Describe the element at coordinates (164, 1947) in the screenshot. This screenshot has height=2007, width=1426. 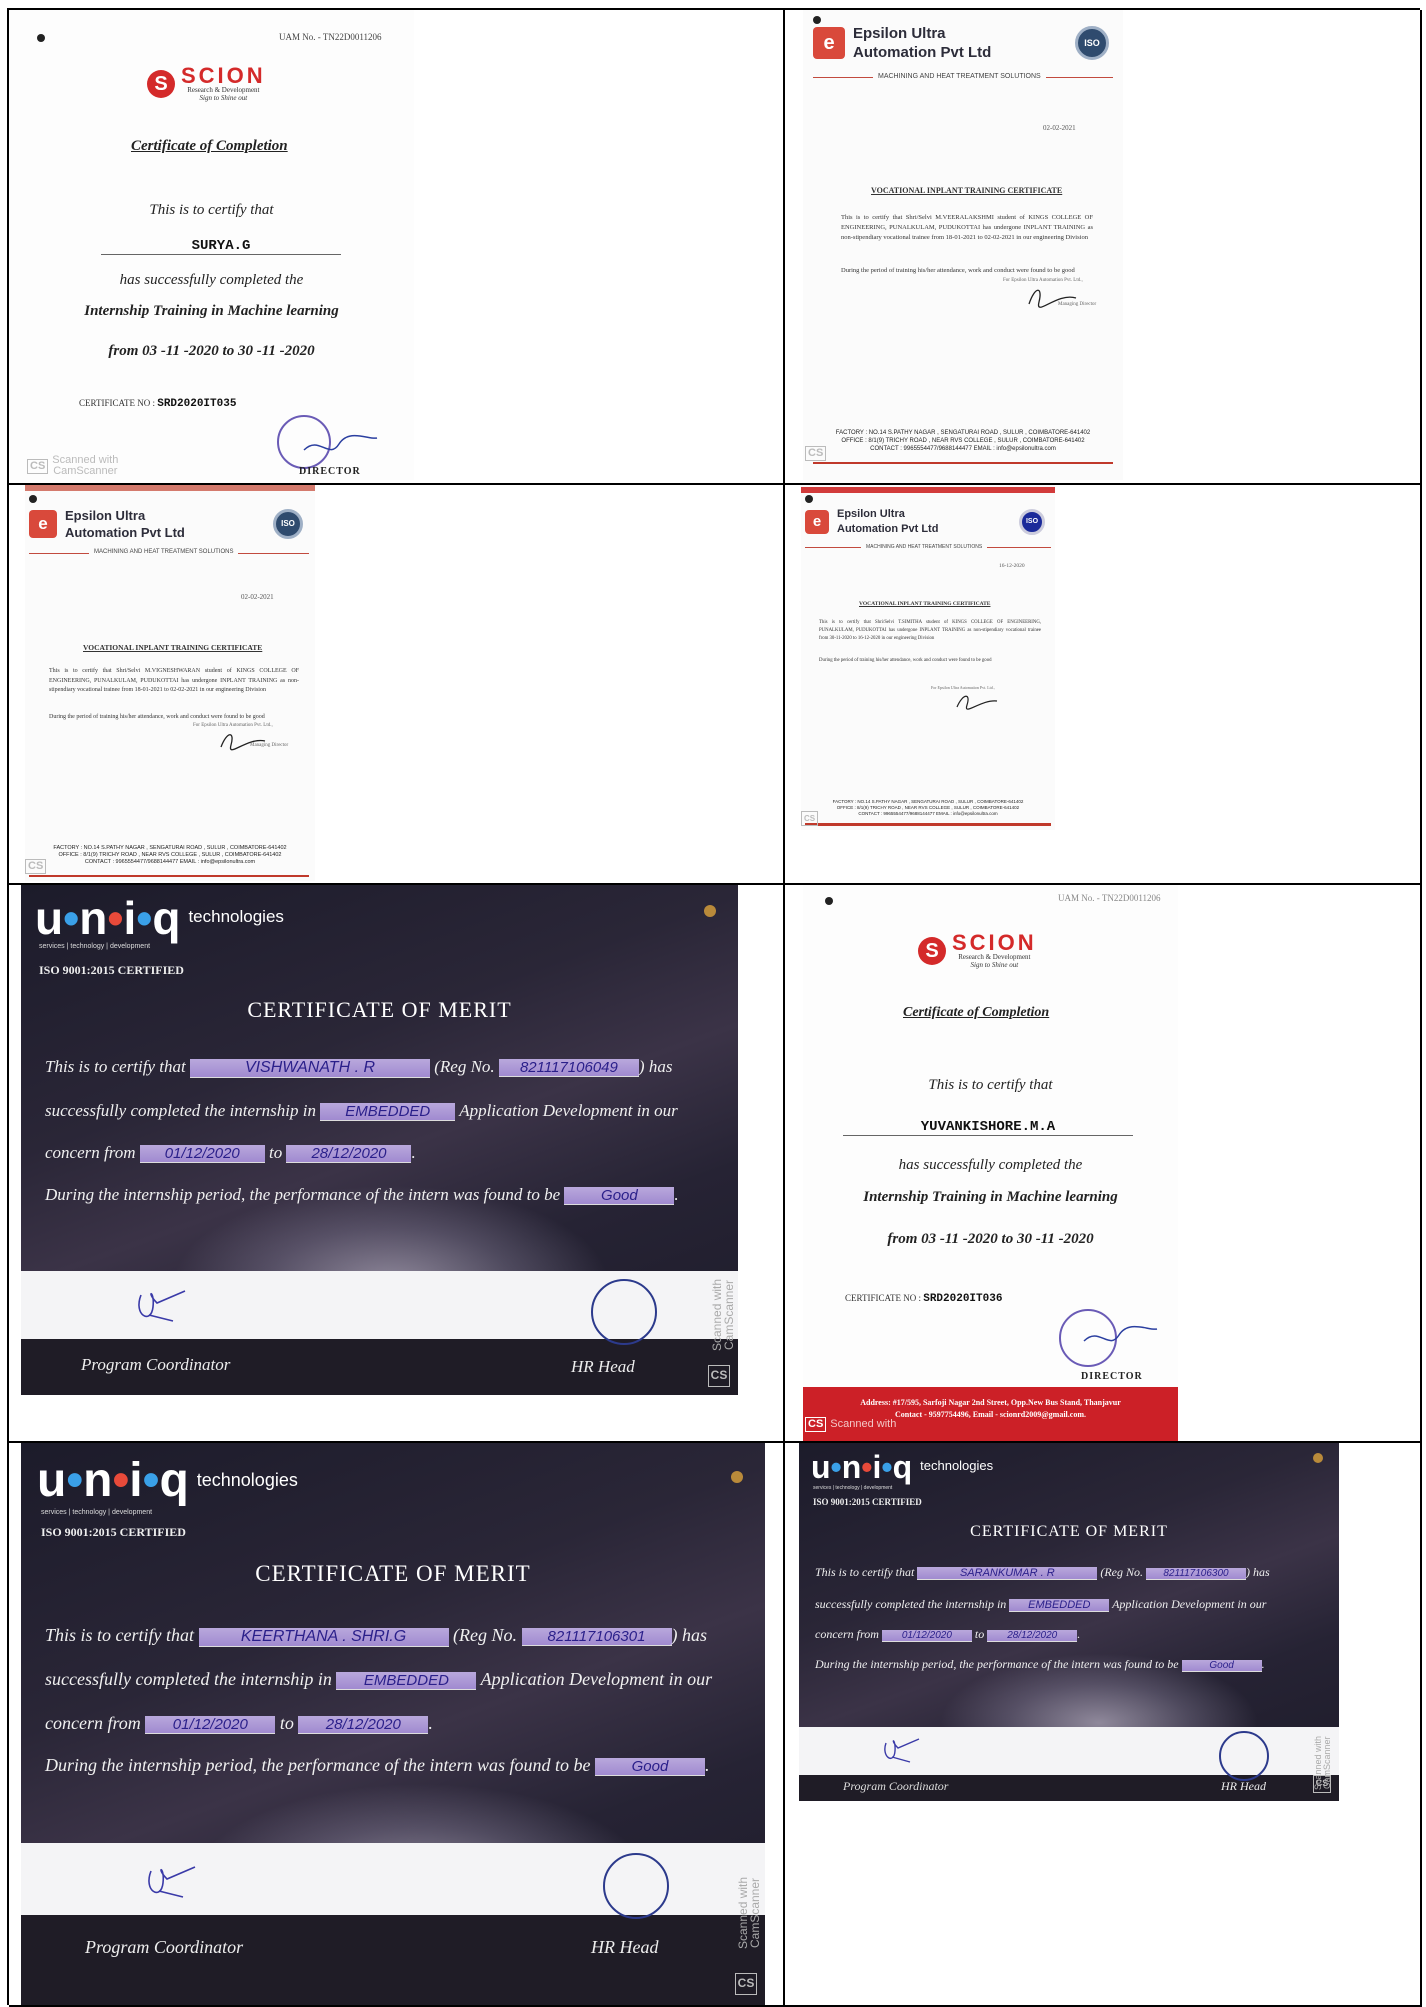
I see `coordinator-label: Program Coordinator` at that location.